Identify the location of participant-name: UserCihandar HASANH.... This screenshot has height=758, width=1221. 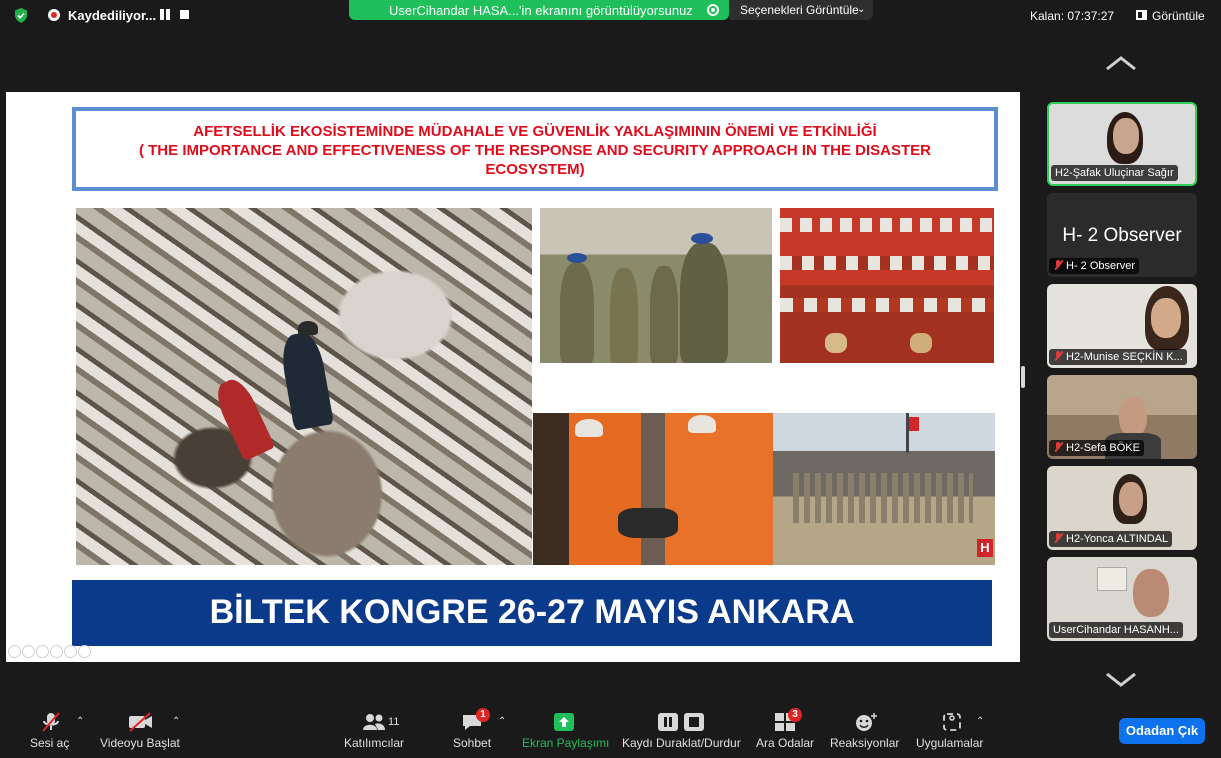
(1116, 630).